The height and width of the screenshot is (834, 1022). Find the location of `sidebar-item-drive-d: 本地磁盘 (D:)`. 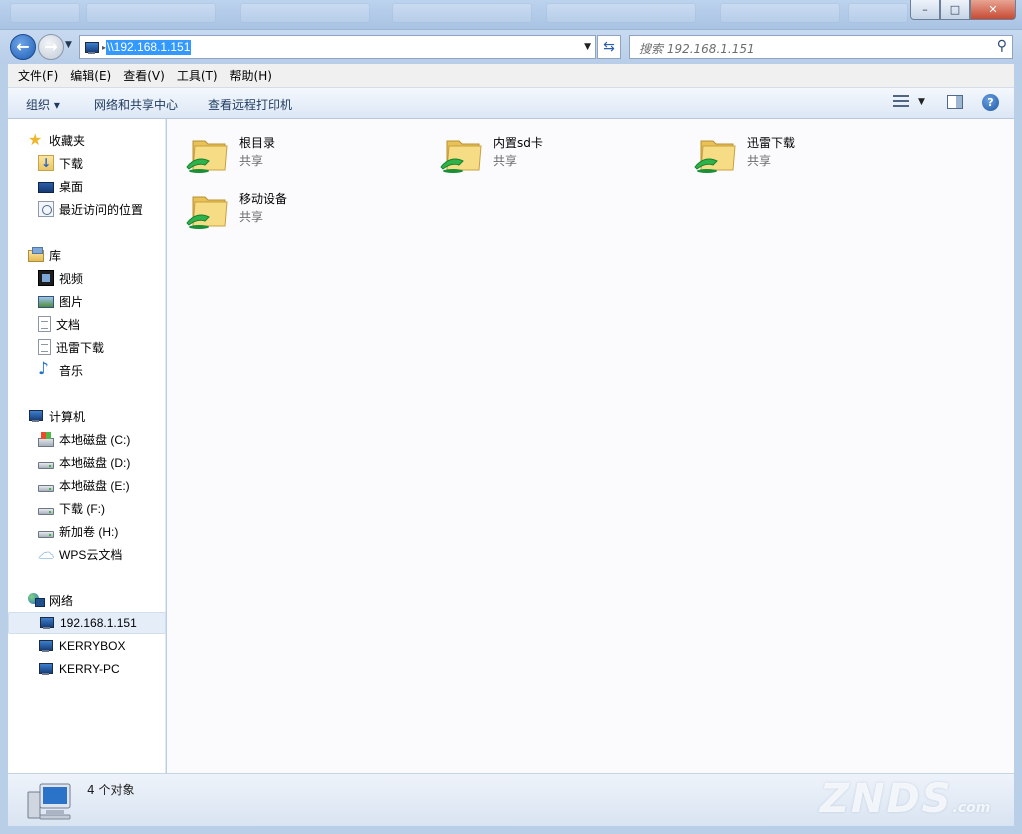

sidebar-item-drive-d: 本地磁盘 (D:) is located at coordinates (87, 462).